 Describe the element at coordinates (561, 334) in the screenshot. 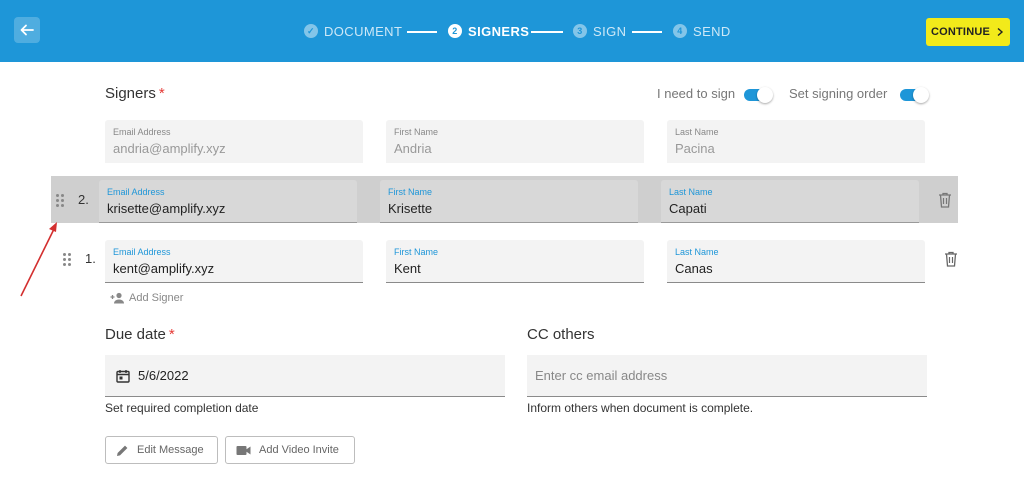

I see `cc-others-title: CC others` at that location.